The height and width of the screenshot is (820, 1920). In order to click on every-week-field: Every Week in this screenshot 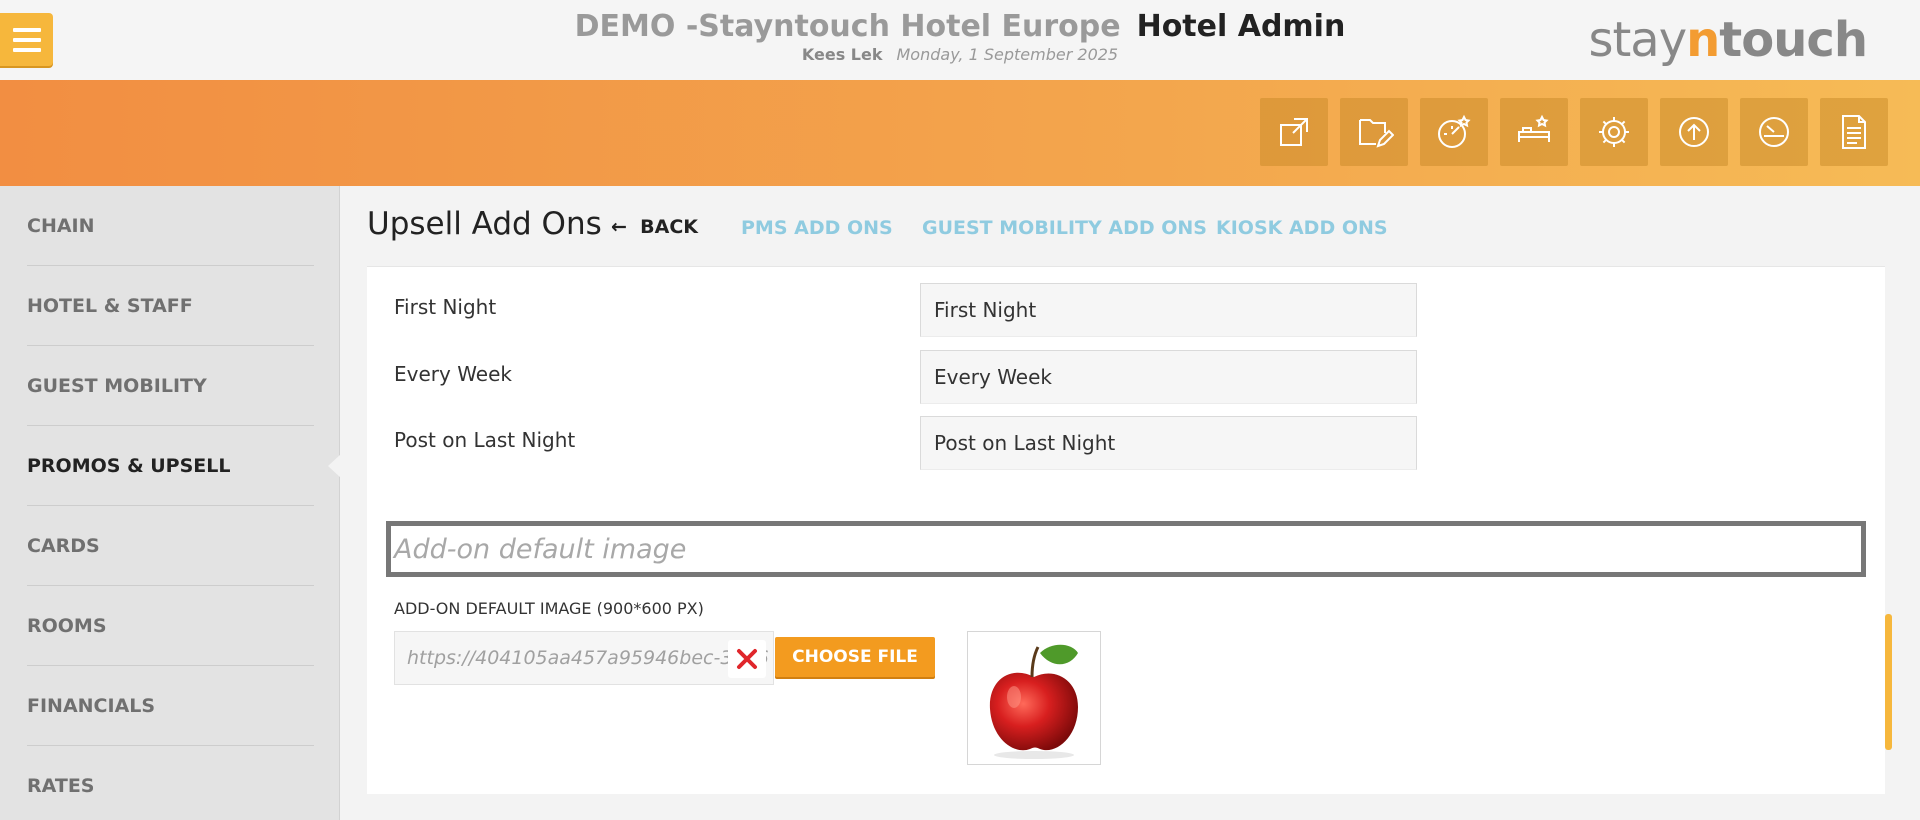, I will do `click(1168, 377)`.